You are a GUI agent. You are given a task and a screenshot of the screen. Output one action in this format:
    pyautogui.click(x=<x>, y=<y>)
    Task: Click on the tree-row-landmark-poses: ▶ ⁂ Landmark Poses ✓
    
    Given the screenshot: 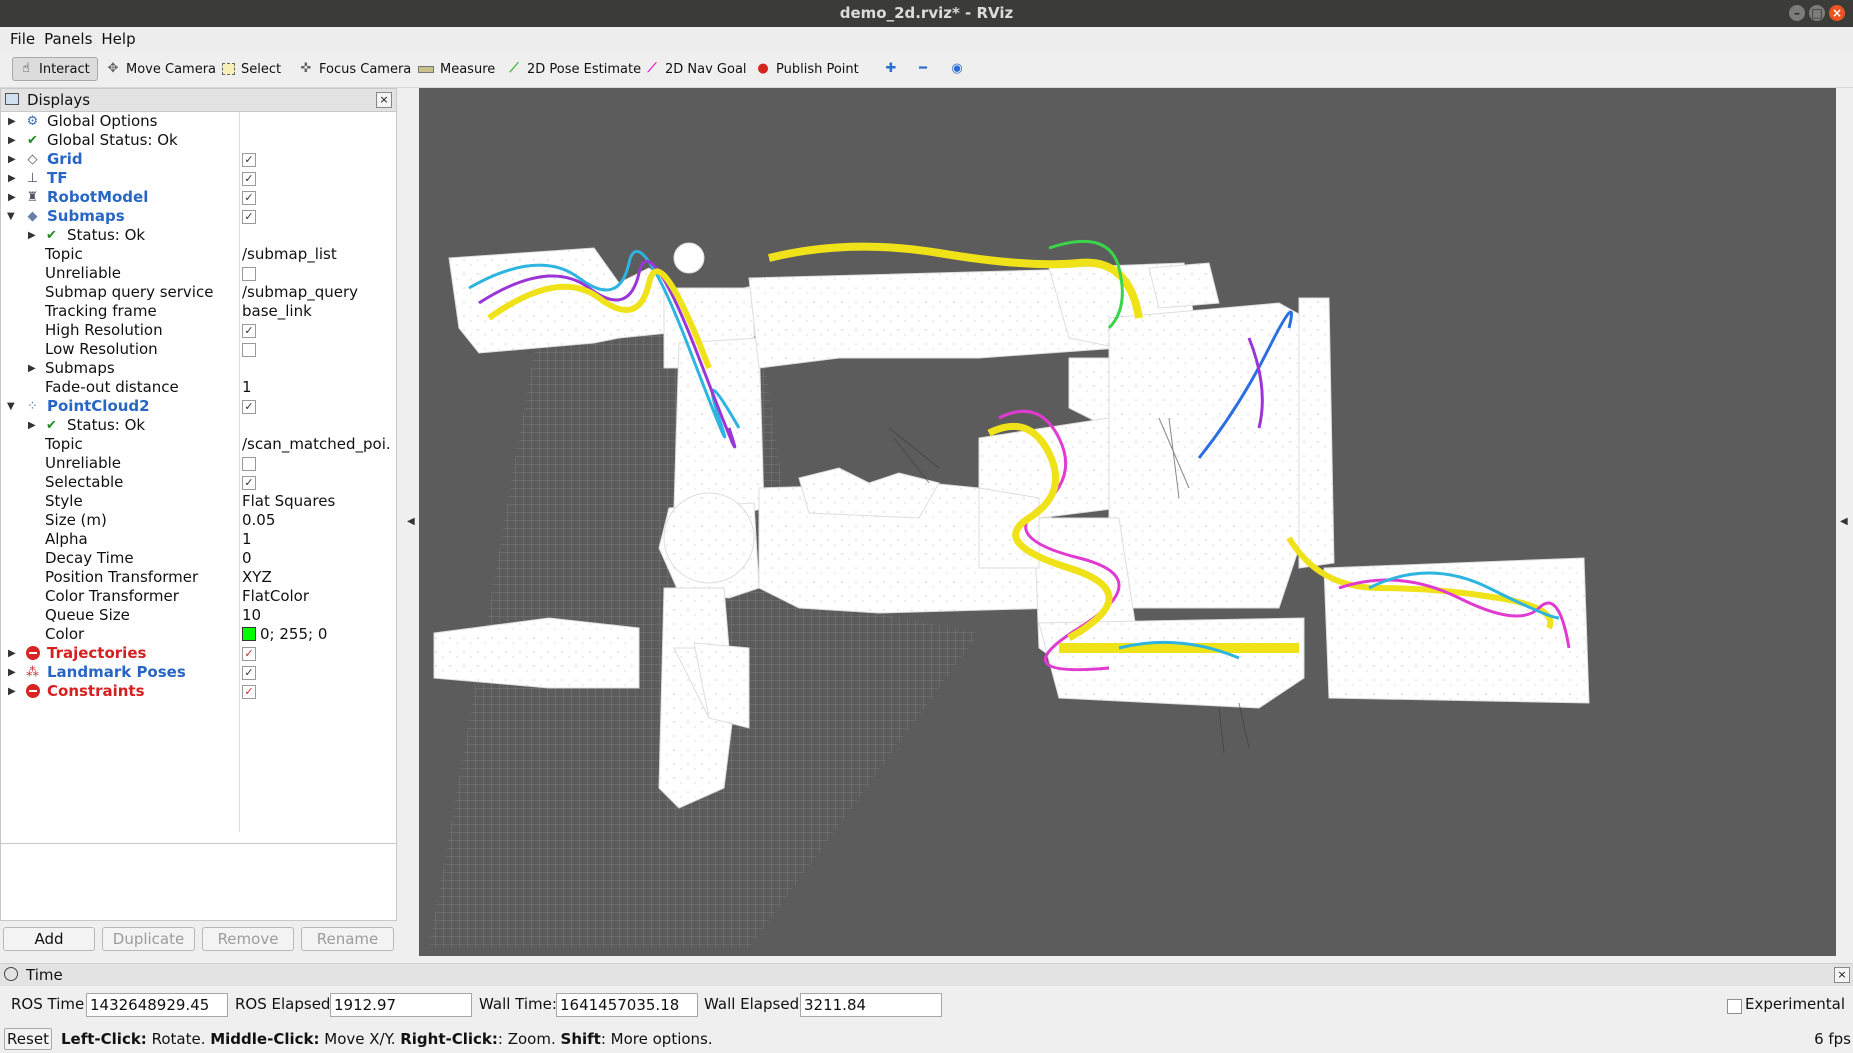 What is the action you would take?
    pyautogui.click(x=198, y=672)
    